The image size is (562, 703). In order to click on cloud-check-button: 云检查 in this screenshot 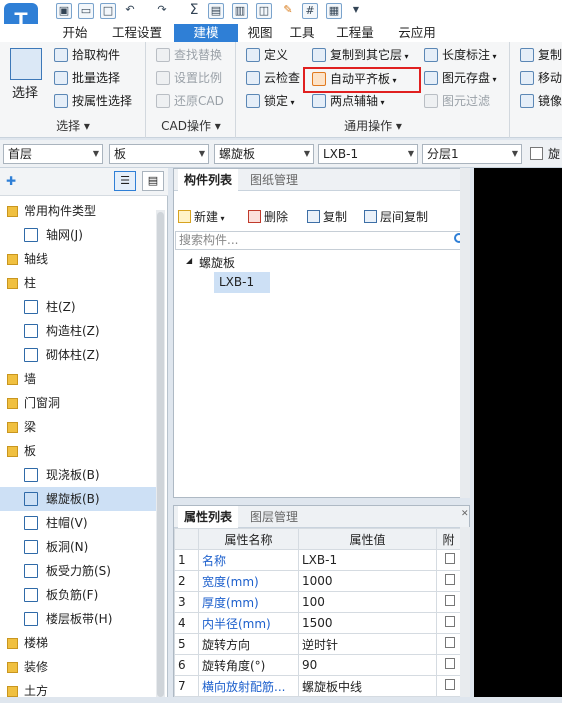, I will do `click(272, 78)`.